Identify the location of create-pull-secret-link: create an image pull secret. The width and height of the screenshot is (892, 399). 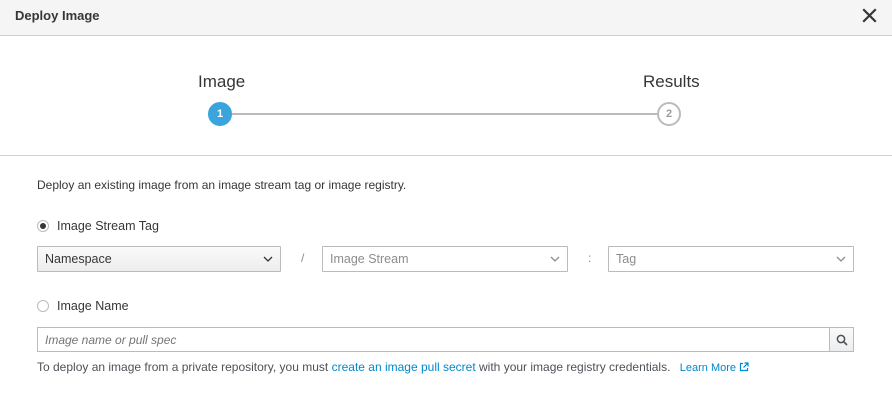
(404, 367).